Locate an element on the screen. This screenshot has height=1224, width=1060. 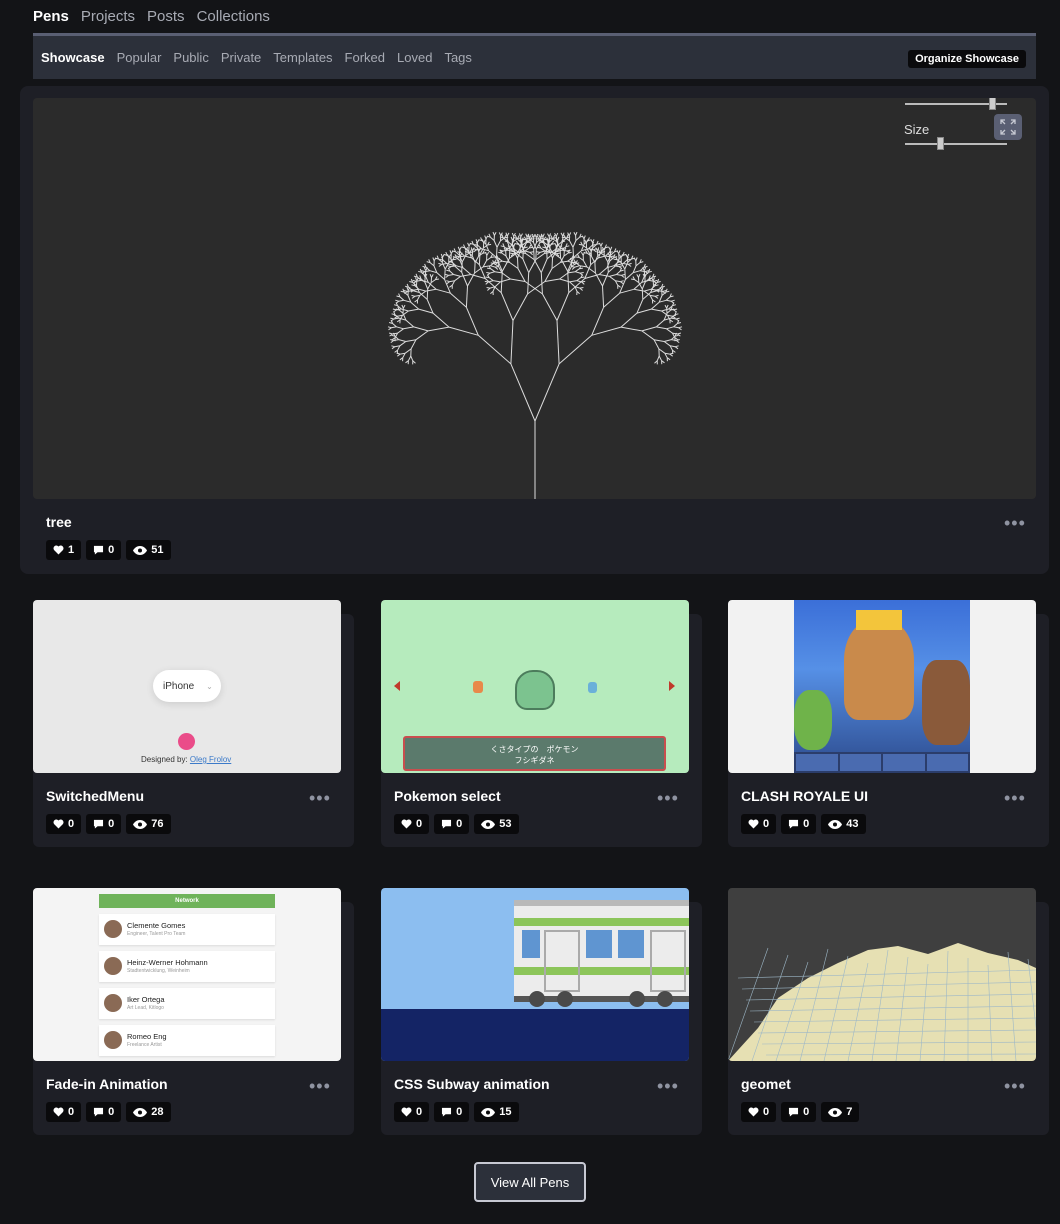
contact-row: Iker Ortega Art Lead, Kitlogo is located at coordinates (187, 1003).